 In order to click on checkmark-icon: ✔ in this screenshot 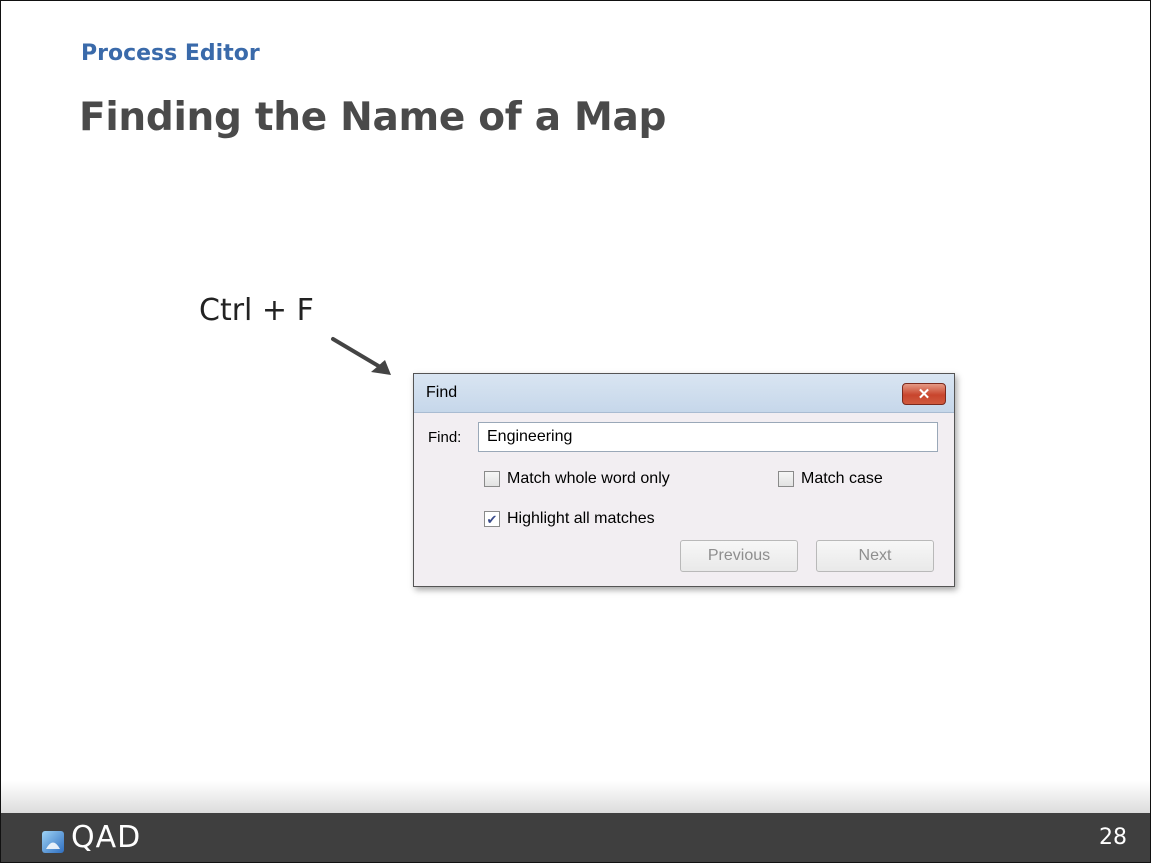, I will do `click(492, 519)`.